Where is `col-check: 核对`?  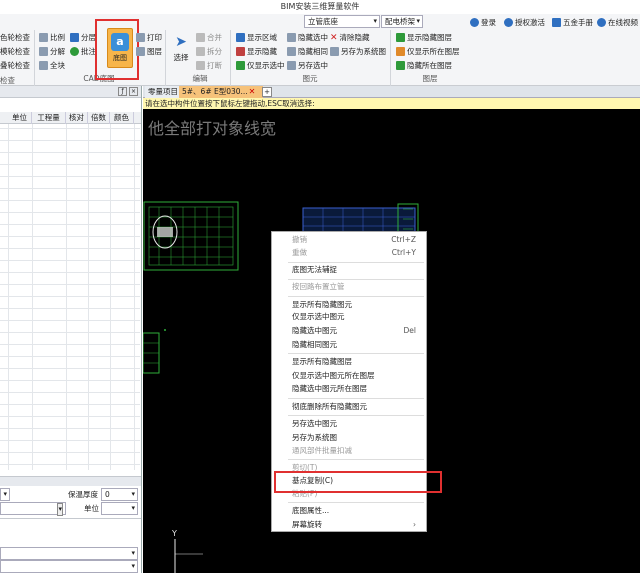 col-check: 核对 is located at coordinates (77, 118).